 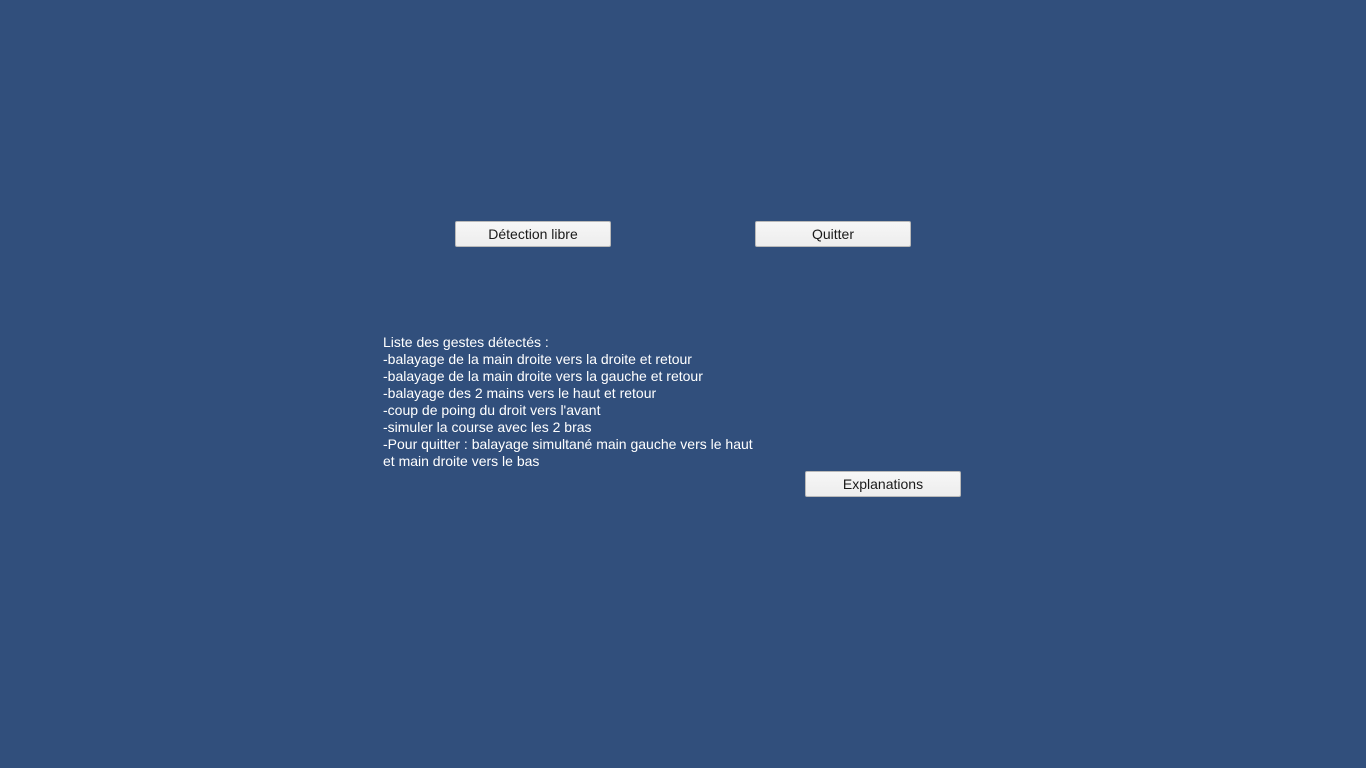 I want to click on gesture-item: -simuler la course avec les 2 bras, so click(x=487, y=427).